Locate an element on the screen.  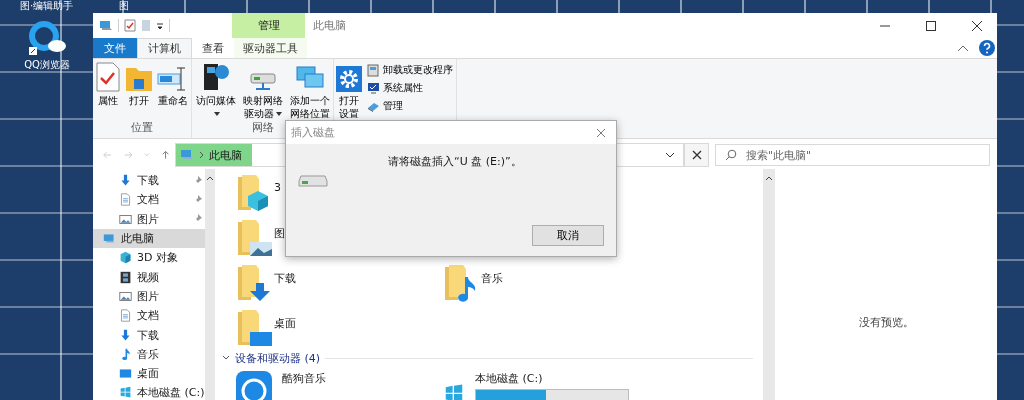
taskbar-label: 图·编辑助手 is located at coordinates (47, 6).